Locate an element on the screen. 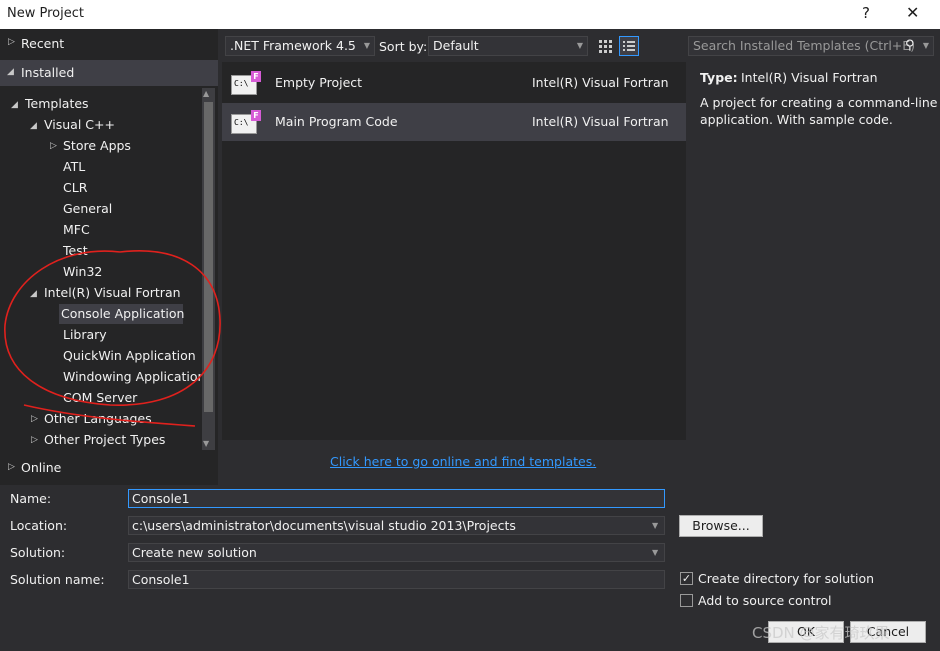 The width and height of the screenshot is (940, 651). create-directory-label: Create directory for solution is located at coordinates (786, 578).